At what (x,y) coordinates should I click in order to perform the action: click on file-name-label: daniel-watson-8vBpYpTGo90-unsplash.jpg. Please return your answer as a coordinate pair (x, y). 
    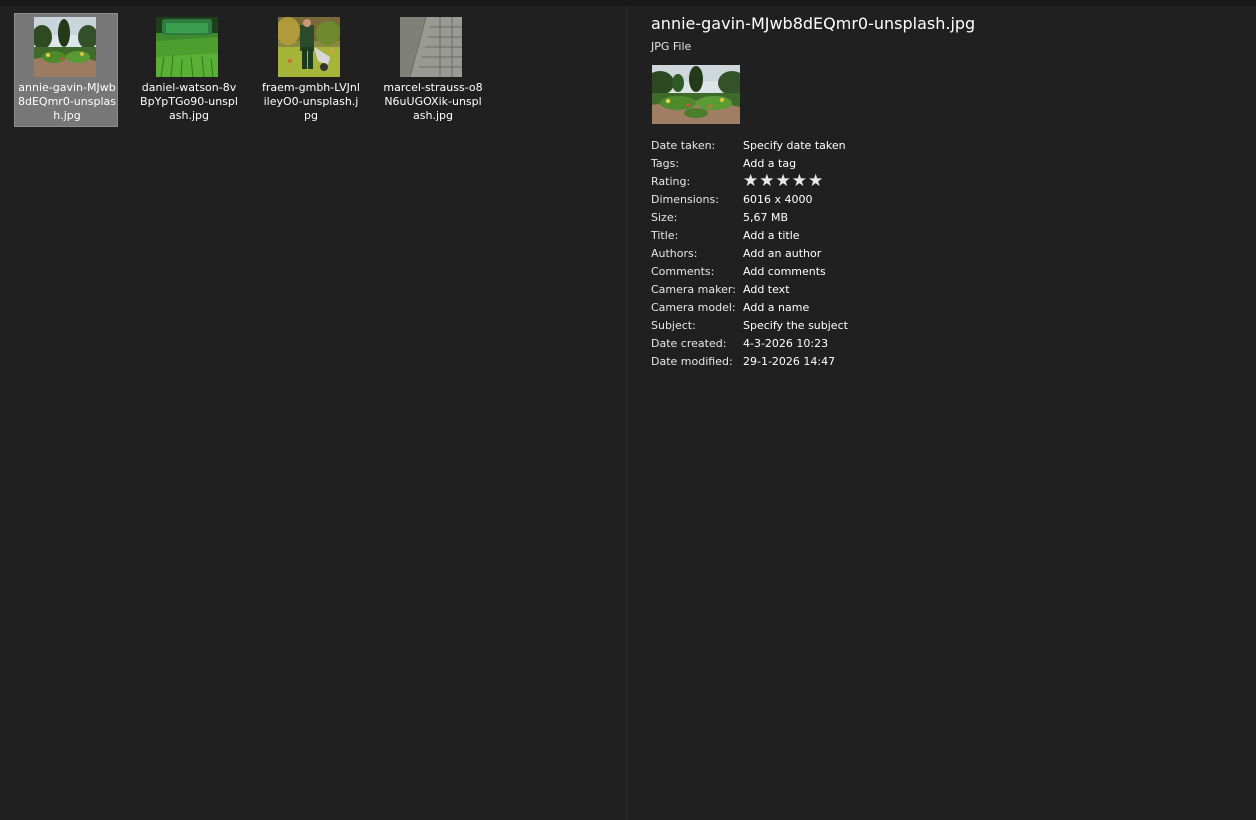
    Looking at the image, I should click on (189, 101).